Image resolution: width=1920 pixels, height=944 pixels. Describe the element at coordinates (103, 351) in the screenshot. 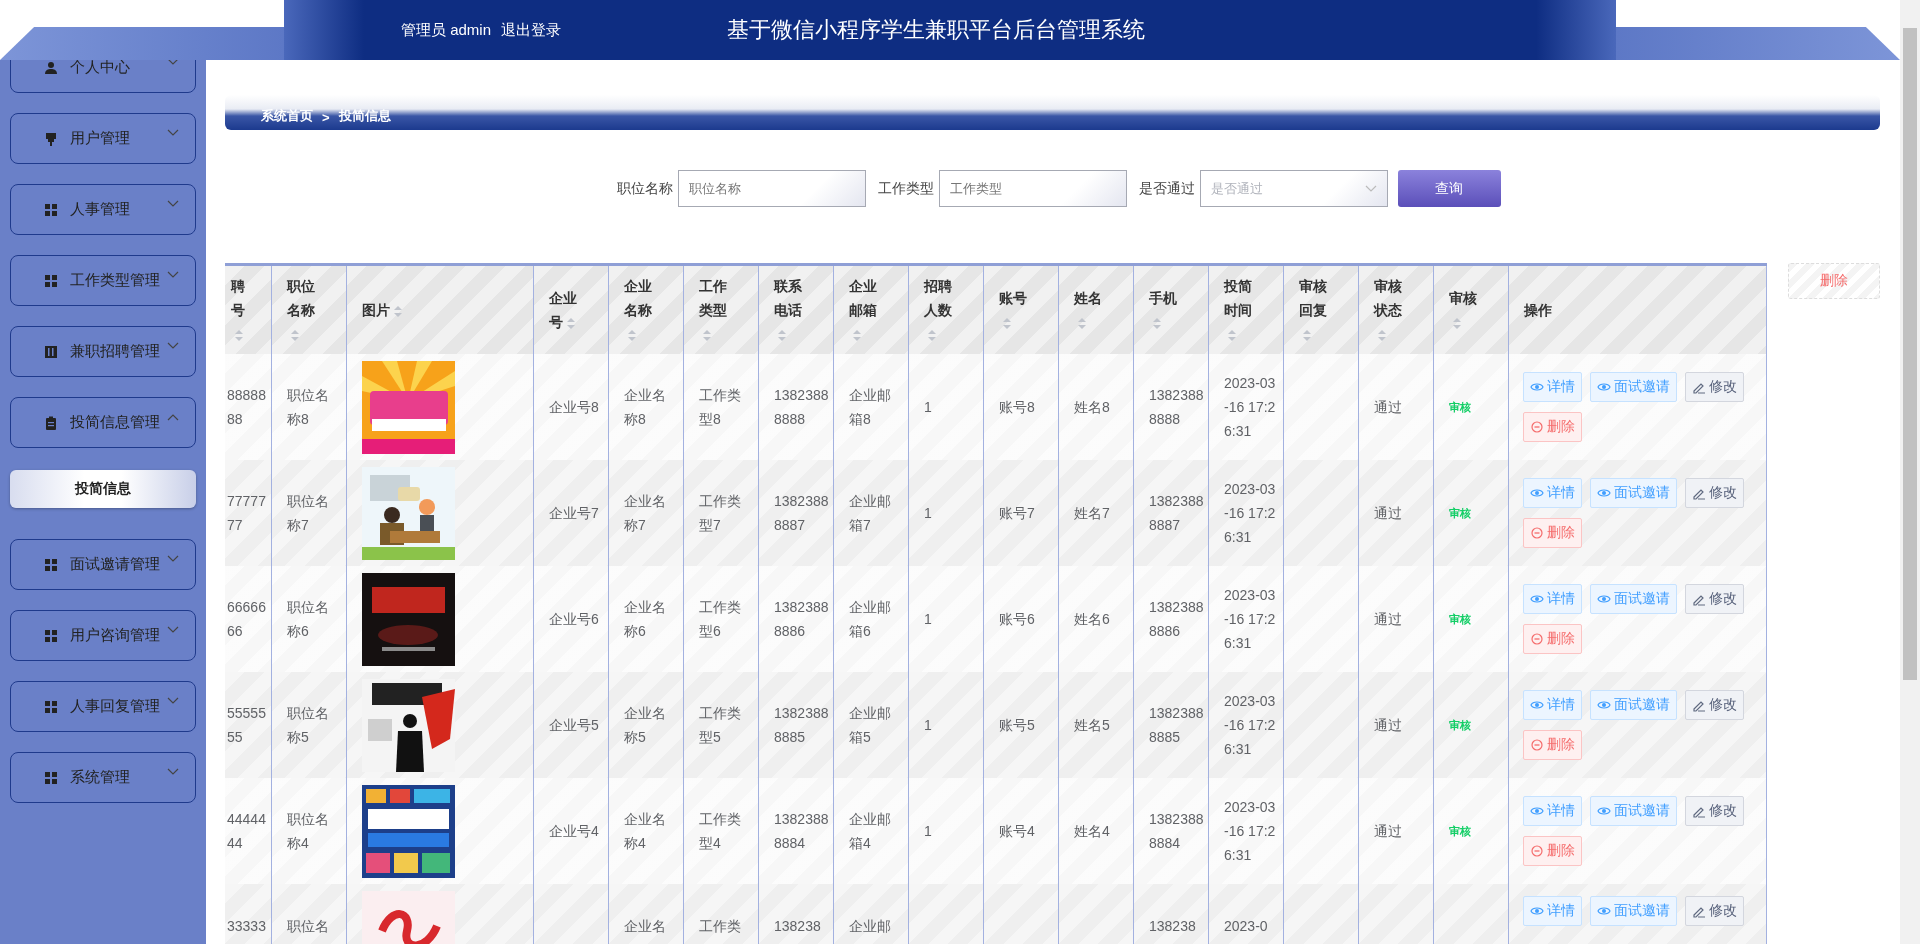

I see `sidebar-item: 兼职招聘管理` at that location.